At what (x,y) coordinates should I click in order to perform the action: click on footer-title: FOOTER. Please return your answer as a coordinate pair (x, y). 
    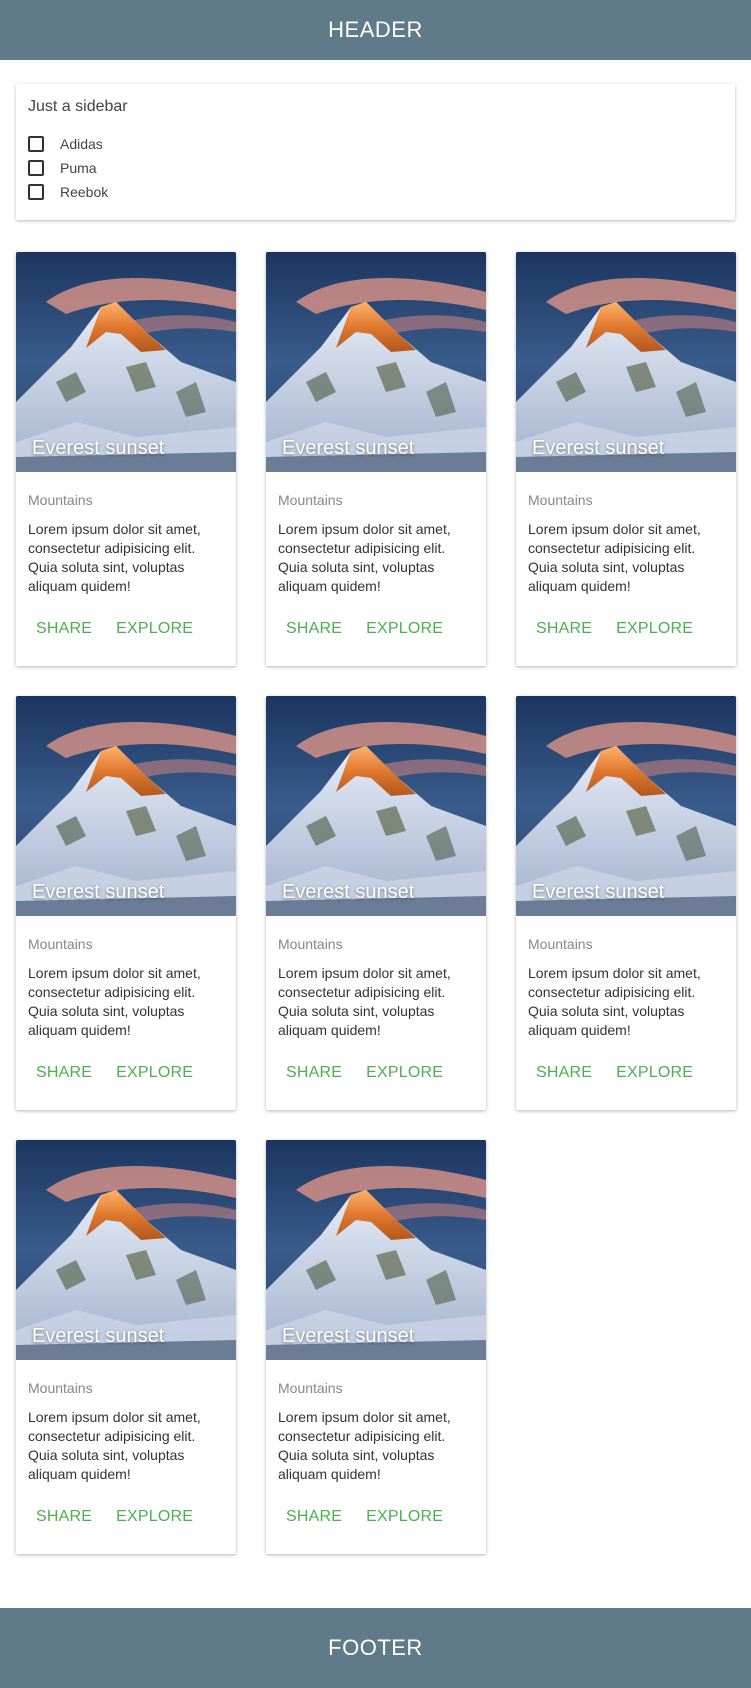
    Looking at the image, I should click on (375, 1647).